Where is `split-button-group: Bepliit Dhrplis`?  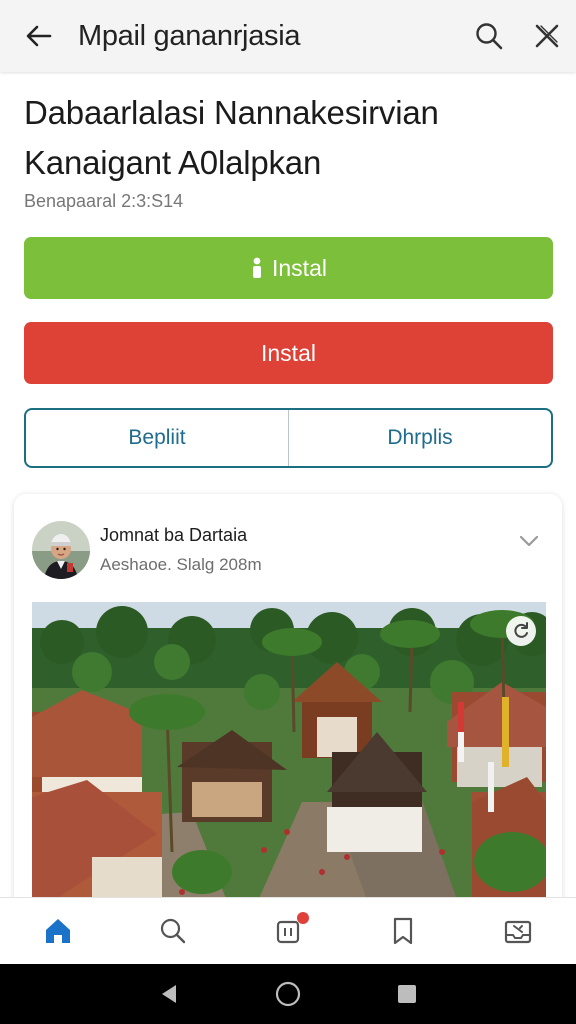 split-button-group: Bepliit Dhrplis is located at coordinates (288, 438).